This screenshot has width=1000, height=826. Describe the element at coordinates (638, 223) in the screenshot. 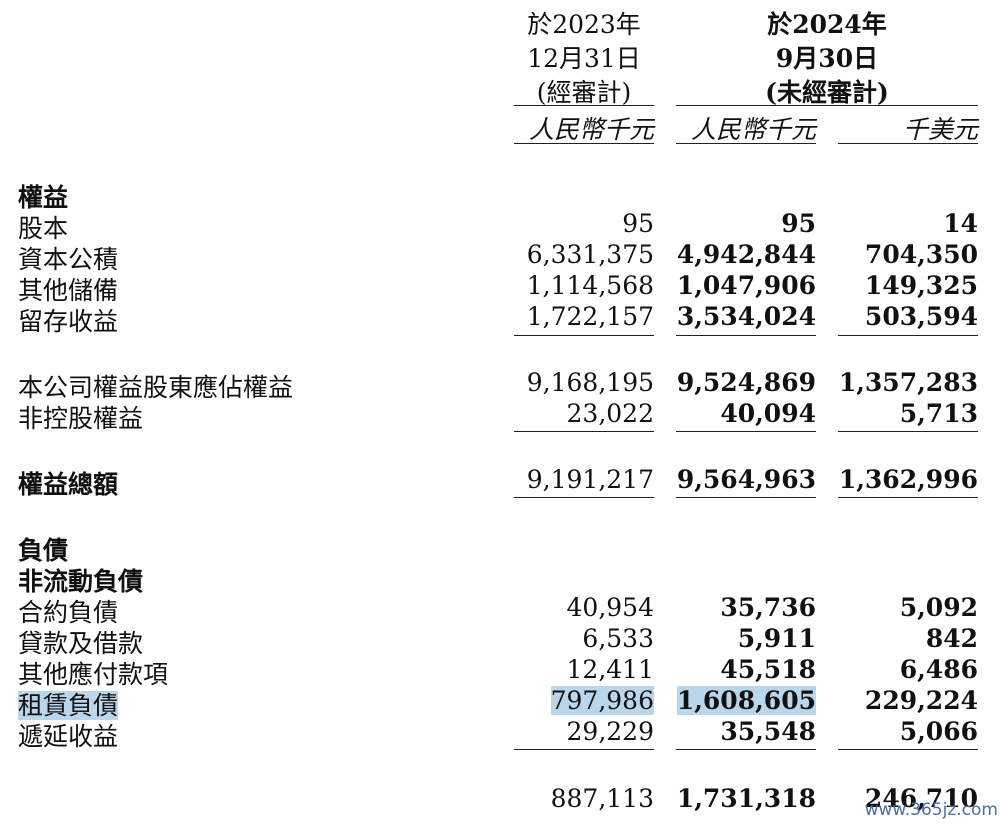

I see `value-2023: 95` at that location.